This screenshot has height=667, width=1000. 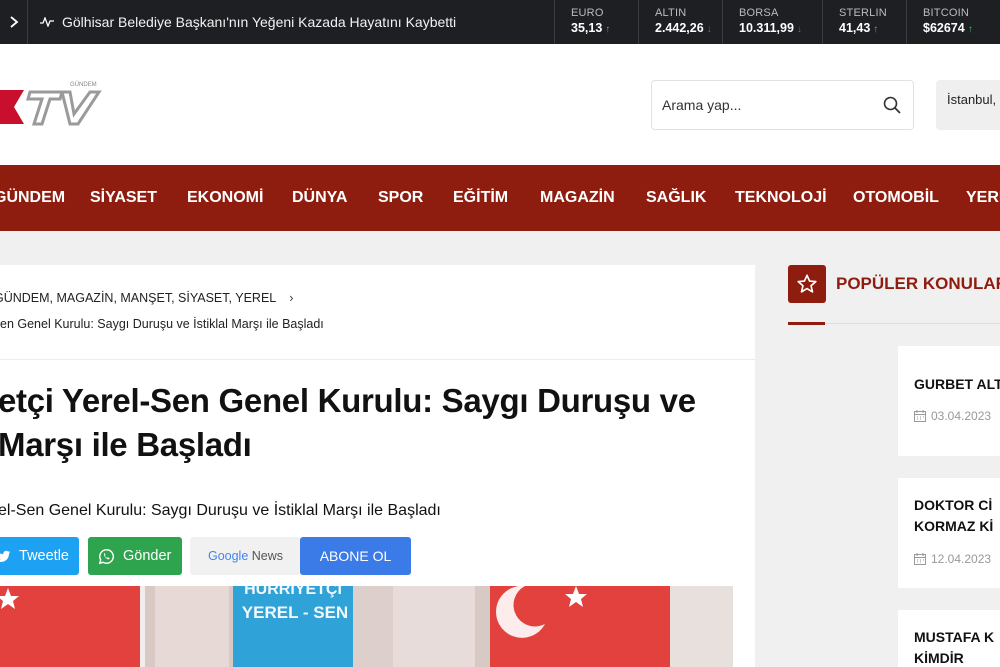 What do you see at coordinates (944, 28) in the screenshot?
I see `market-value: $62674` at bounding box center [944, 28].